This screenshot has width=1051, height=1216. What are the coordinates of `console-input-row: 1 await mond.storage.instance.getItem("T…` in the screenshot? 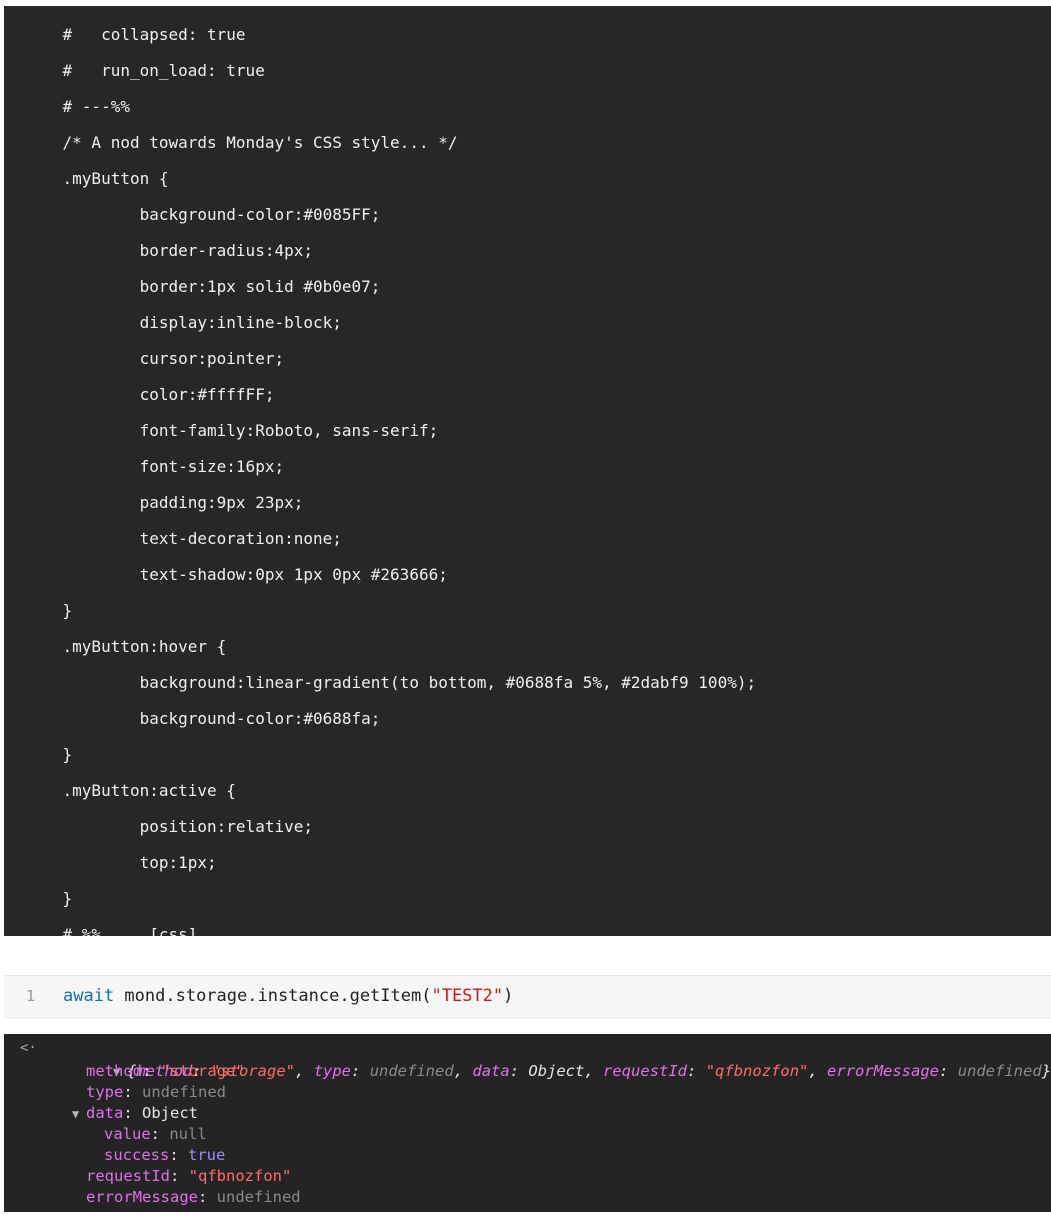 It's located at (527, 996).